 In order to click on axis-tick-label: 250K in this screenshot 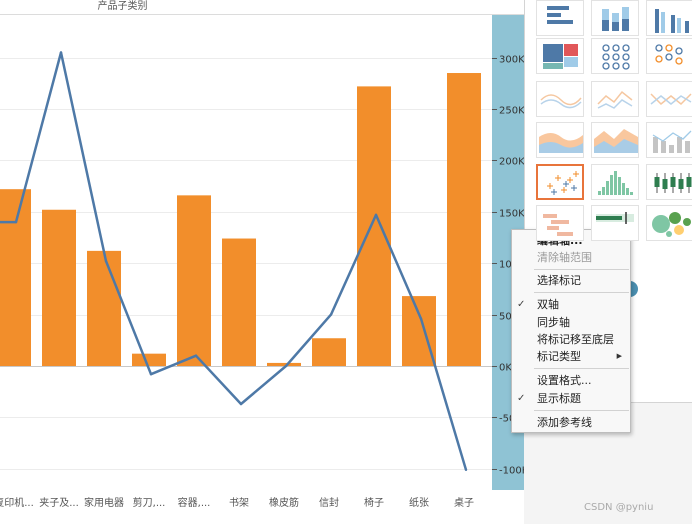, I will do `click(511, 111)`.